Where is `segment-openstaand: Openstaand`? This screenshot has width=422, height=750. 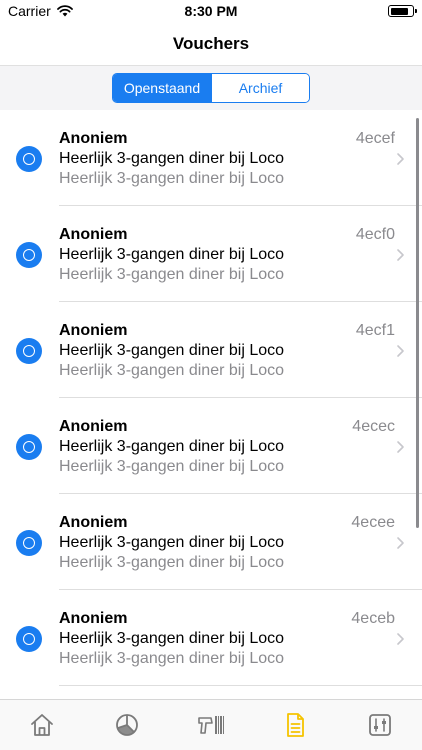 segment-openstaand: Openstaand is located at coordinates (162, 88).